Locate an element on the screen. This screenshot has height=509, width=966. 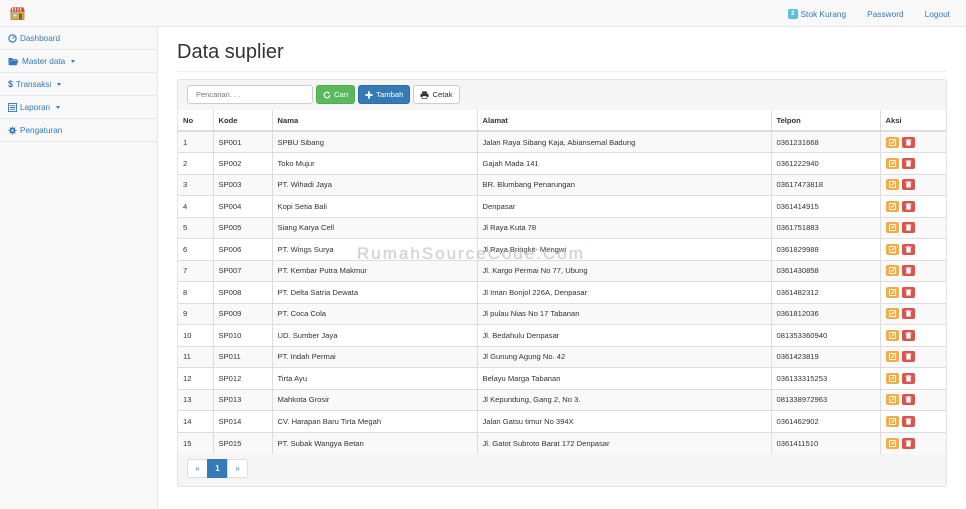
cell-kode: SP014 is located at coordinates (243, 421).